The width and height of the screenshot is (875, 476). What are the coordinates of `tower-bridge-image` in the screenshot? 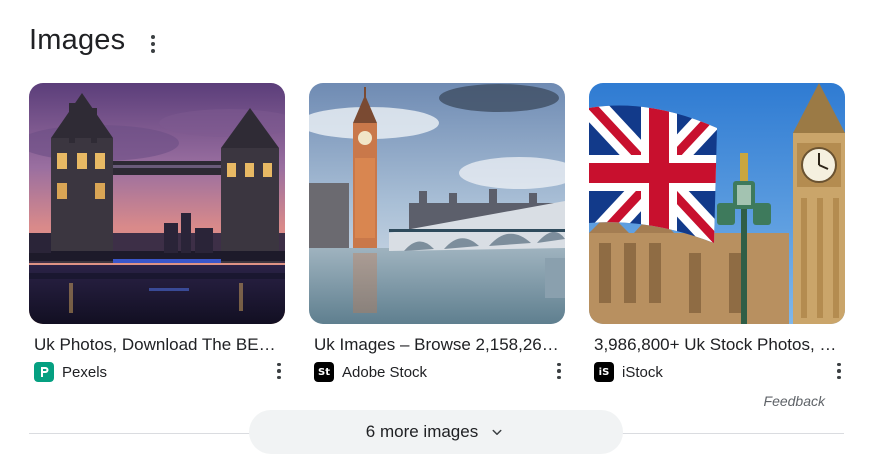 It's located at (157, 203).